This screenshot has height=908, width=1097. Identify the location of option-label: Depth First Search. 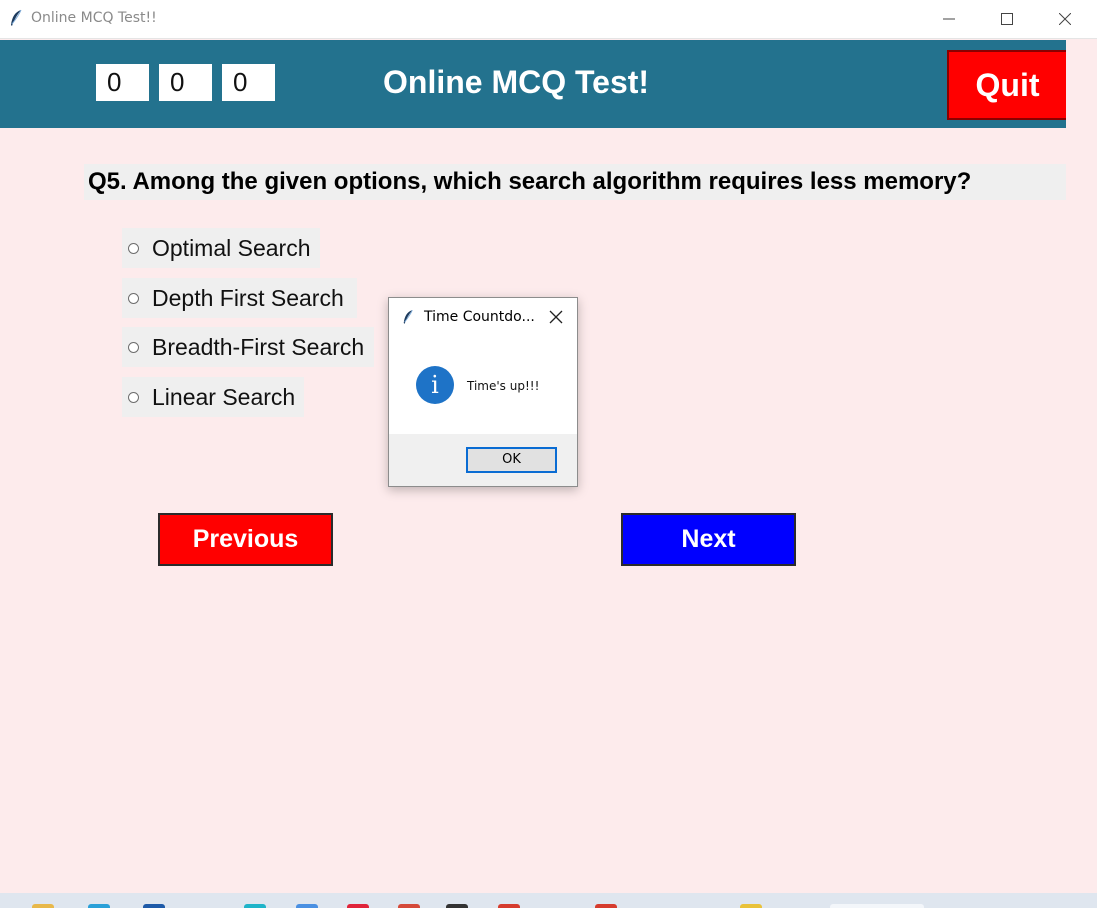
(248, 297).